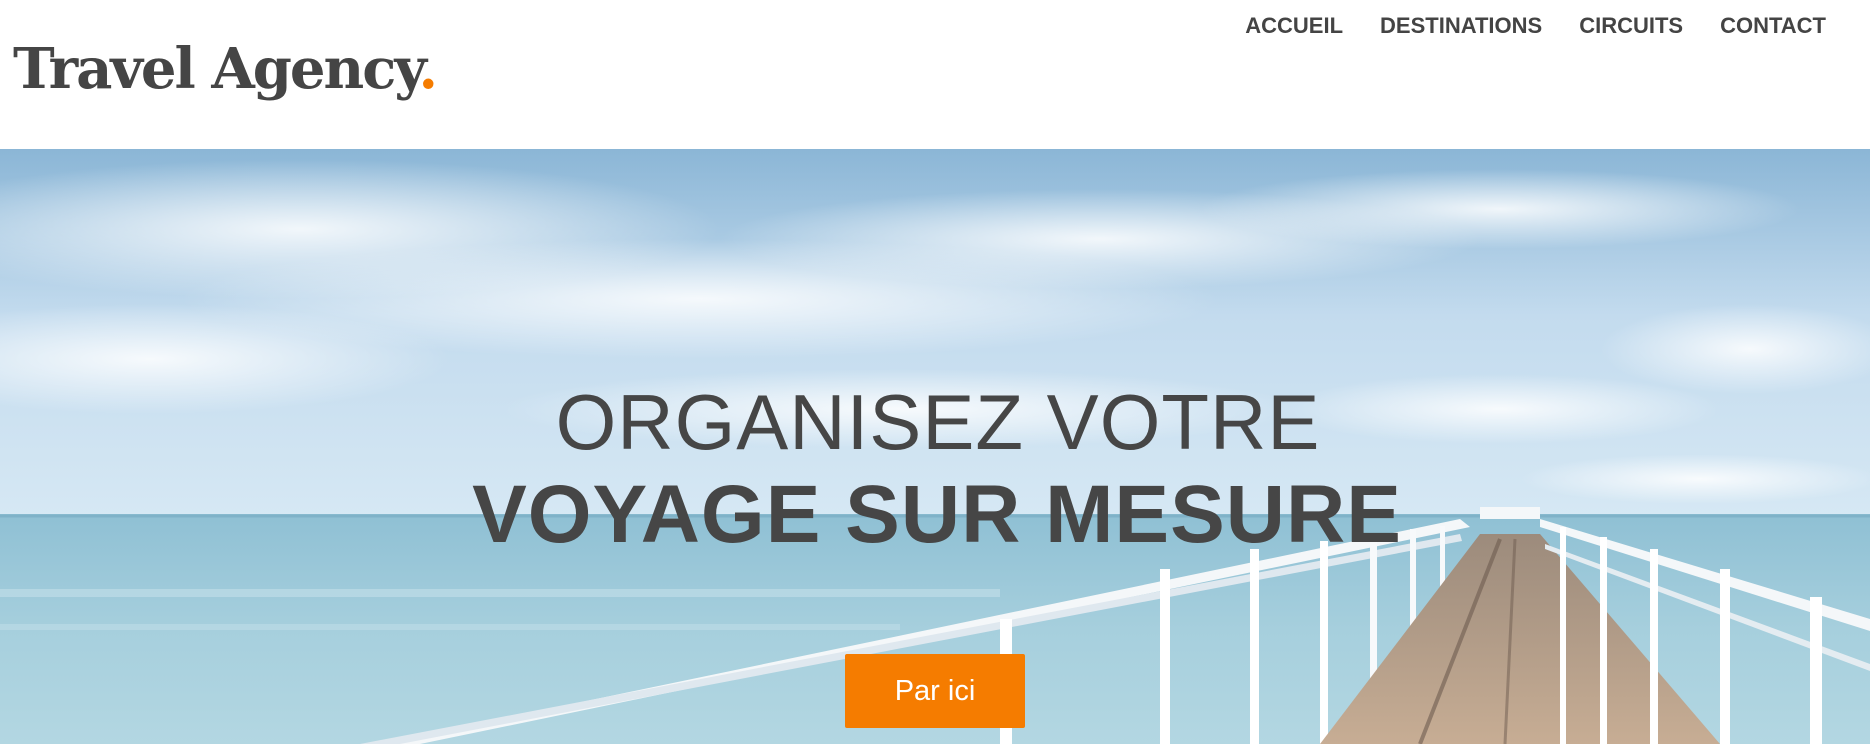  Describe the element at coordinates (1773, 26) in the screenshot. I see `nav-item-contact: CONTACT` at that location.